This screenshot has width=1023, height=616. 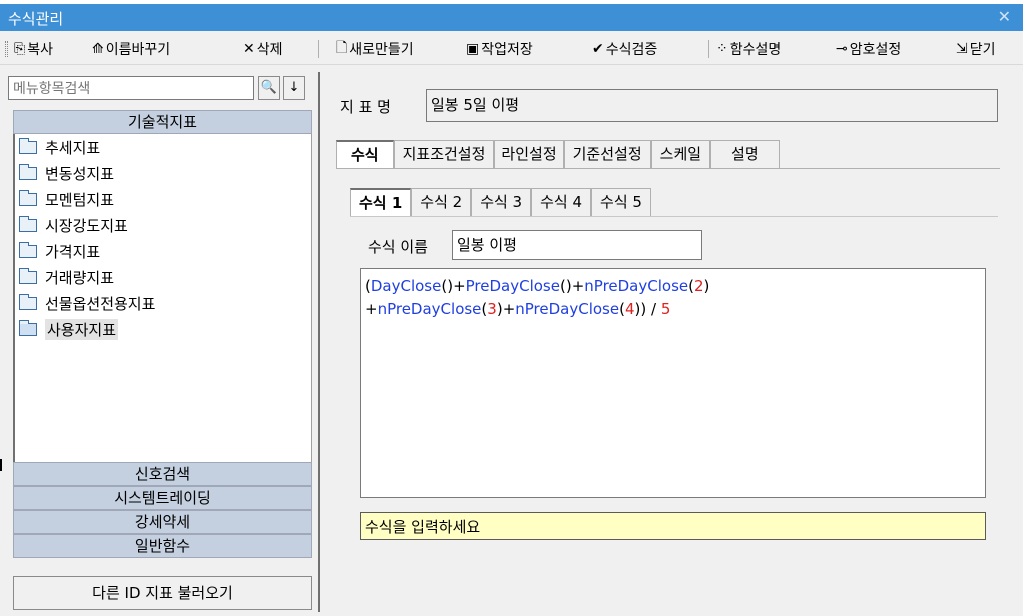 I want to click on formula-tab-divider, so click(x=674, y=216).